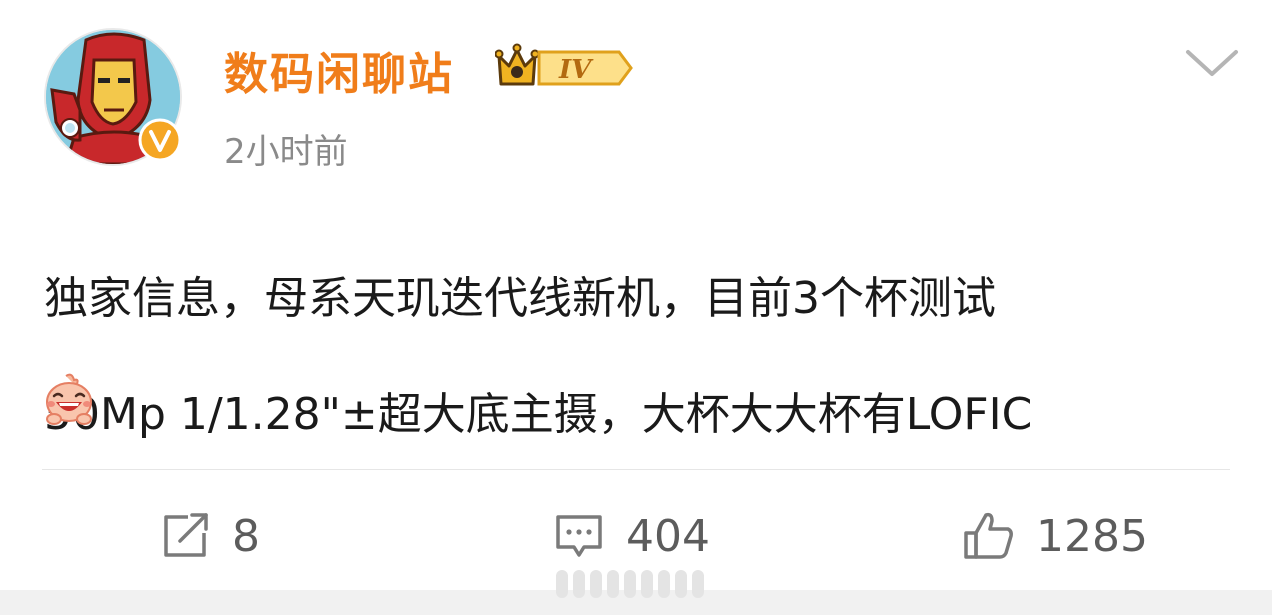 The image size is (1272, 615). I want to click on like-count: 1285, so click(1092, 536).